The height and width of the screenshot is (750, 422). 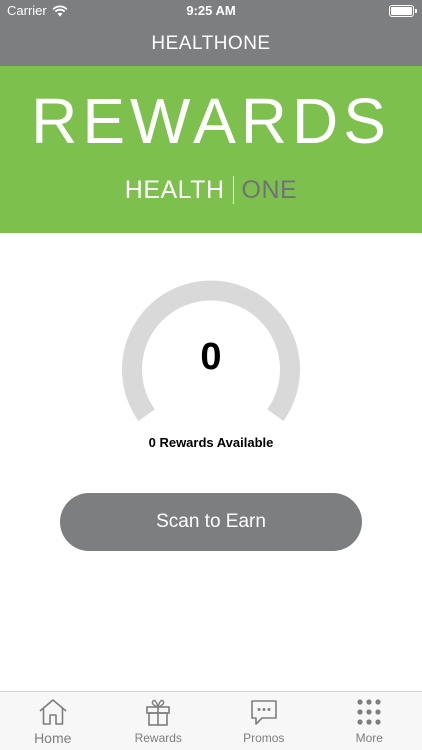 I want to click on tab-home: Home, so click(x=53, y=721).